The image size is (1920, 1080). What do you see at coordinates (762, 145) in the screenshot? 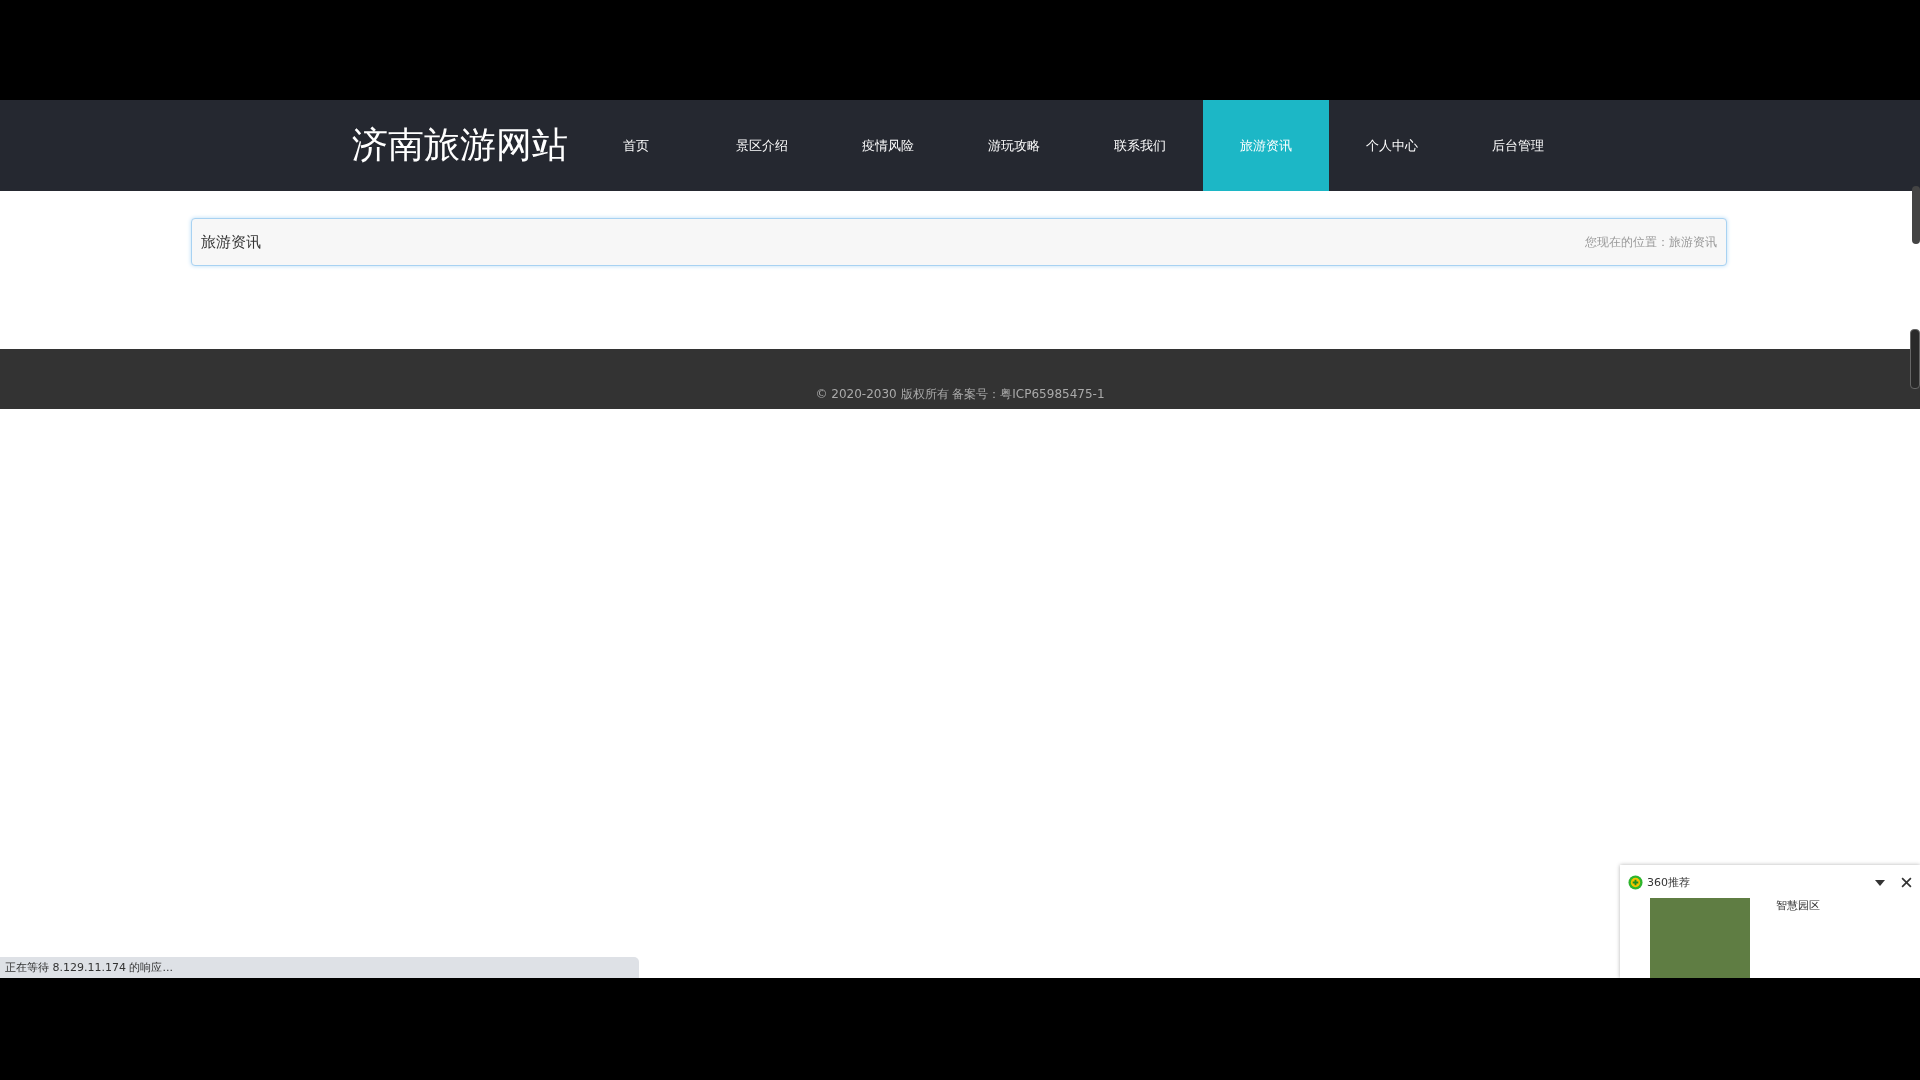
I see `nav-link: 景区介绍` at bounding box center [762, 145].